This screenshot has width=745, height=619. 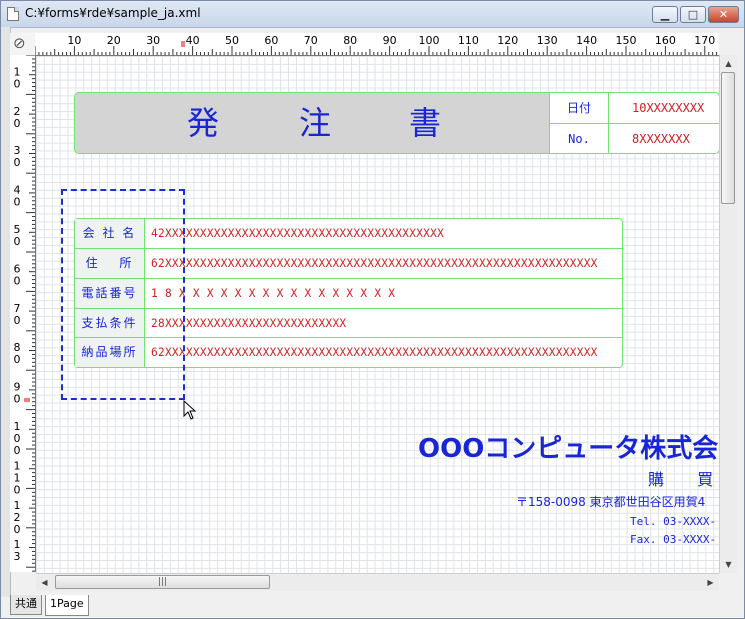 What do you see at coordinates (568, 446) in the screenshot?
I see `company-name-text: OOOコンピュータ株式会` at bounding box center [568, 446].